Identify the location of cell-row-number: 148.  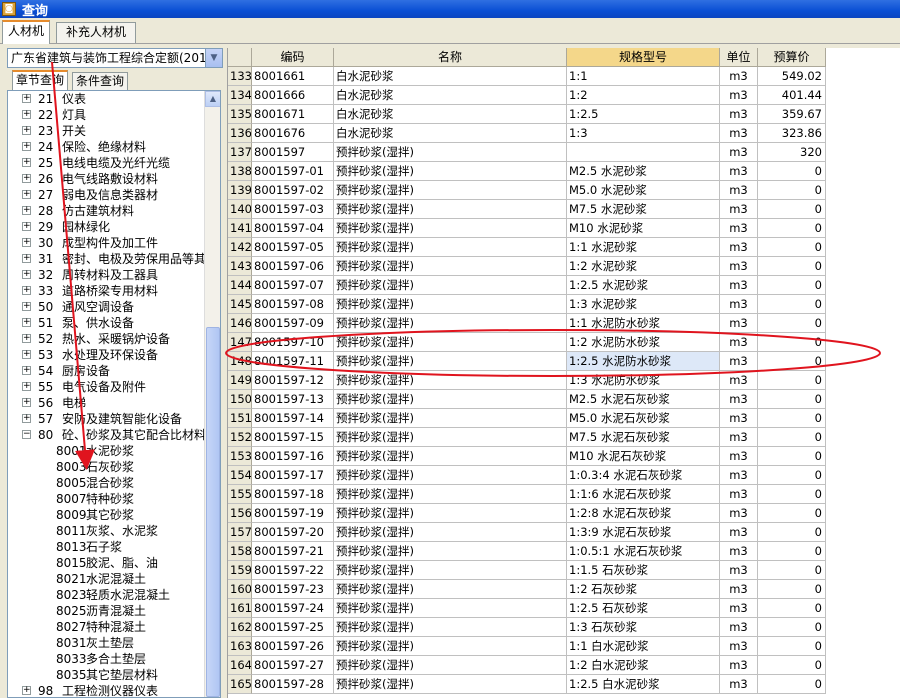
(240, 361).